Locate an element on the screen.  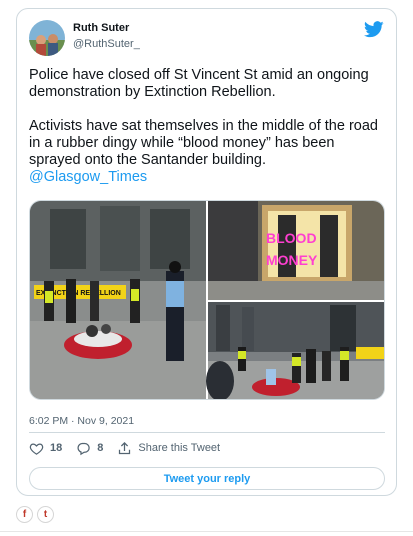
twitter-icon: t is located at coordinates (45, 514).